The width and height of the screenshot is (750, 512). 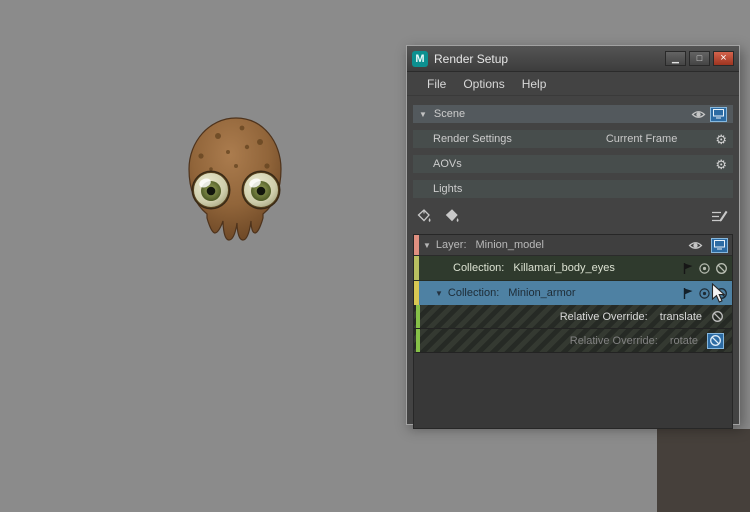 I want to click on collection-name: Minion_armor, so click(x=542, y=293).